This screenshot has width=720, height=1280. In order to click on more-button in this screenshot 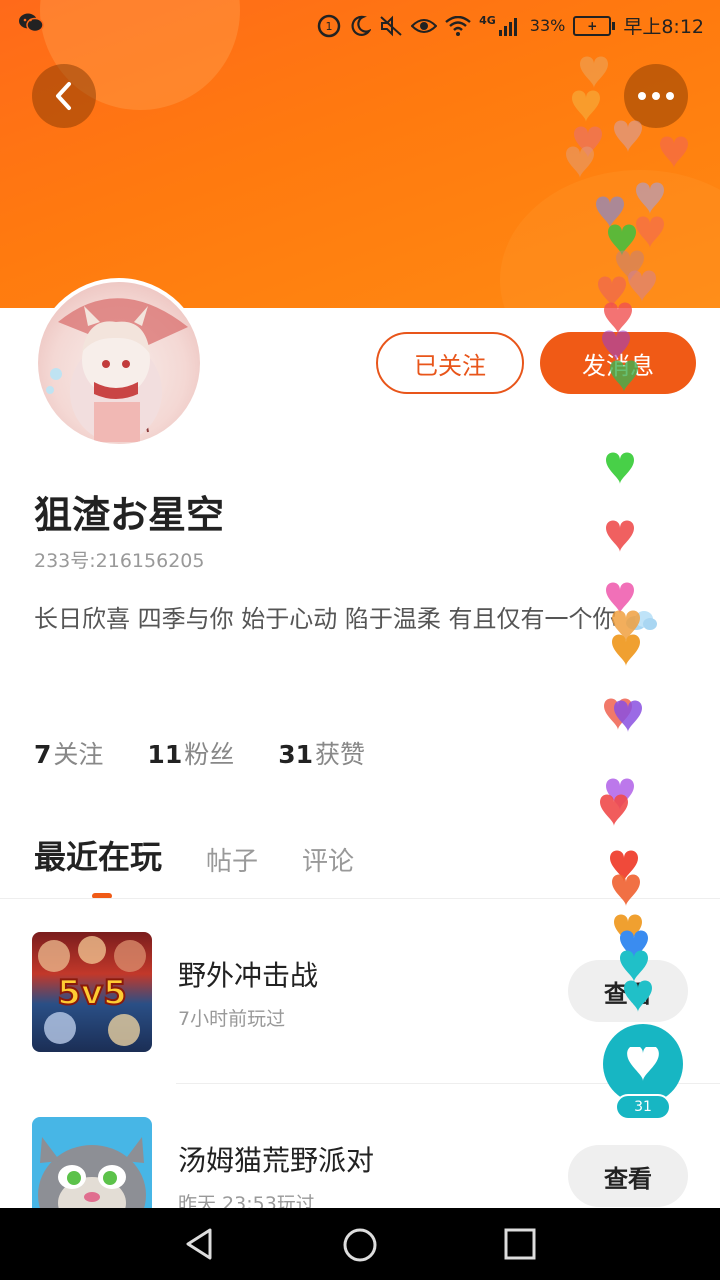, I will do `click(656, 96)`.